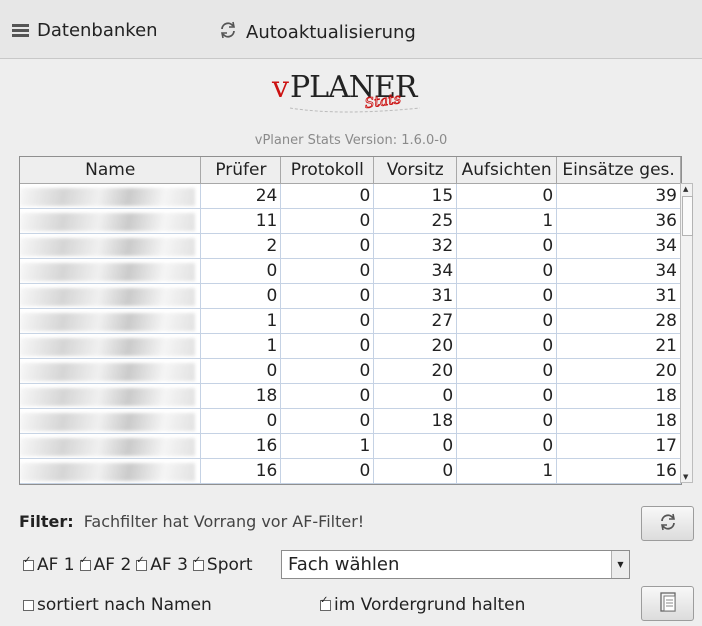 The height and width of the screenshot is (626, 702). Describe the element at coordinates (415, 196) in the screenshot. I see `table-cell: 15` at that location.